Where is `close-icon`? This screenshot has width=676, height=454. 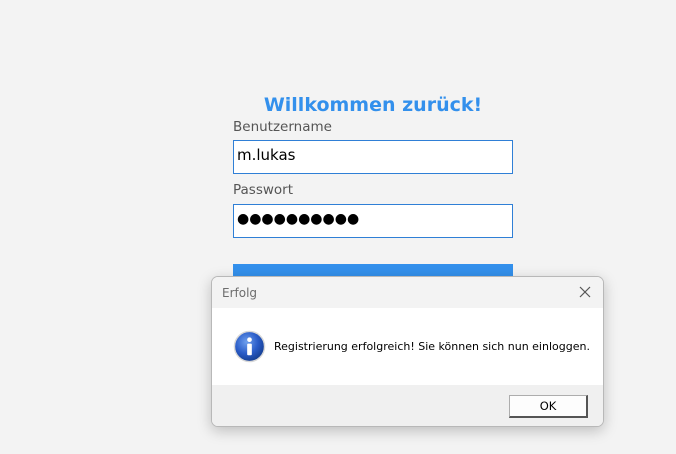 close-icon is located at coordinates (585, 292).